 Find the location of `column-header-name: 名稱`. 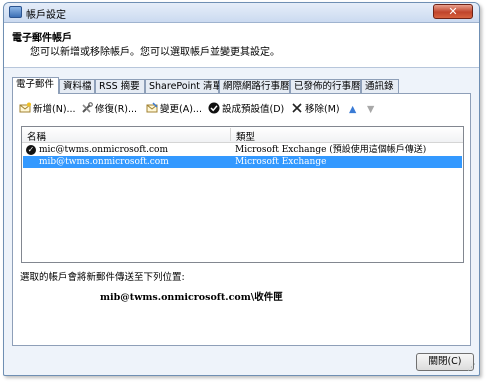

column-header-name: 名稱 is located at coordinates (36, 136).